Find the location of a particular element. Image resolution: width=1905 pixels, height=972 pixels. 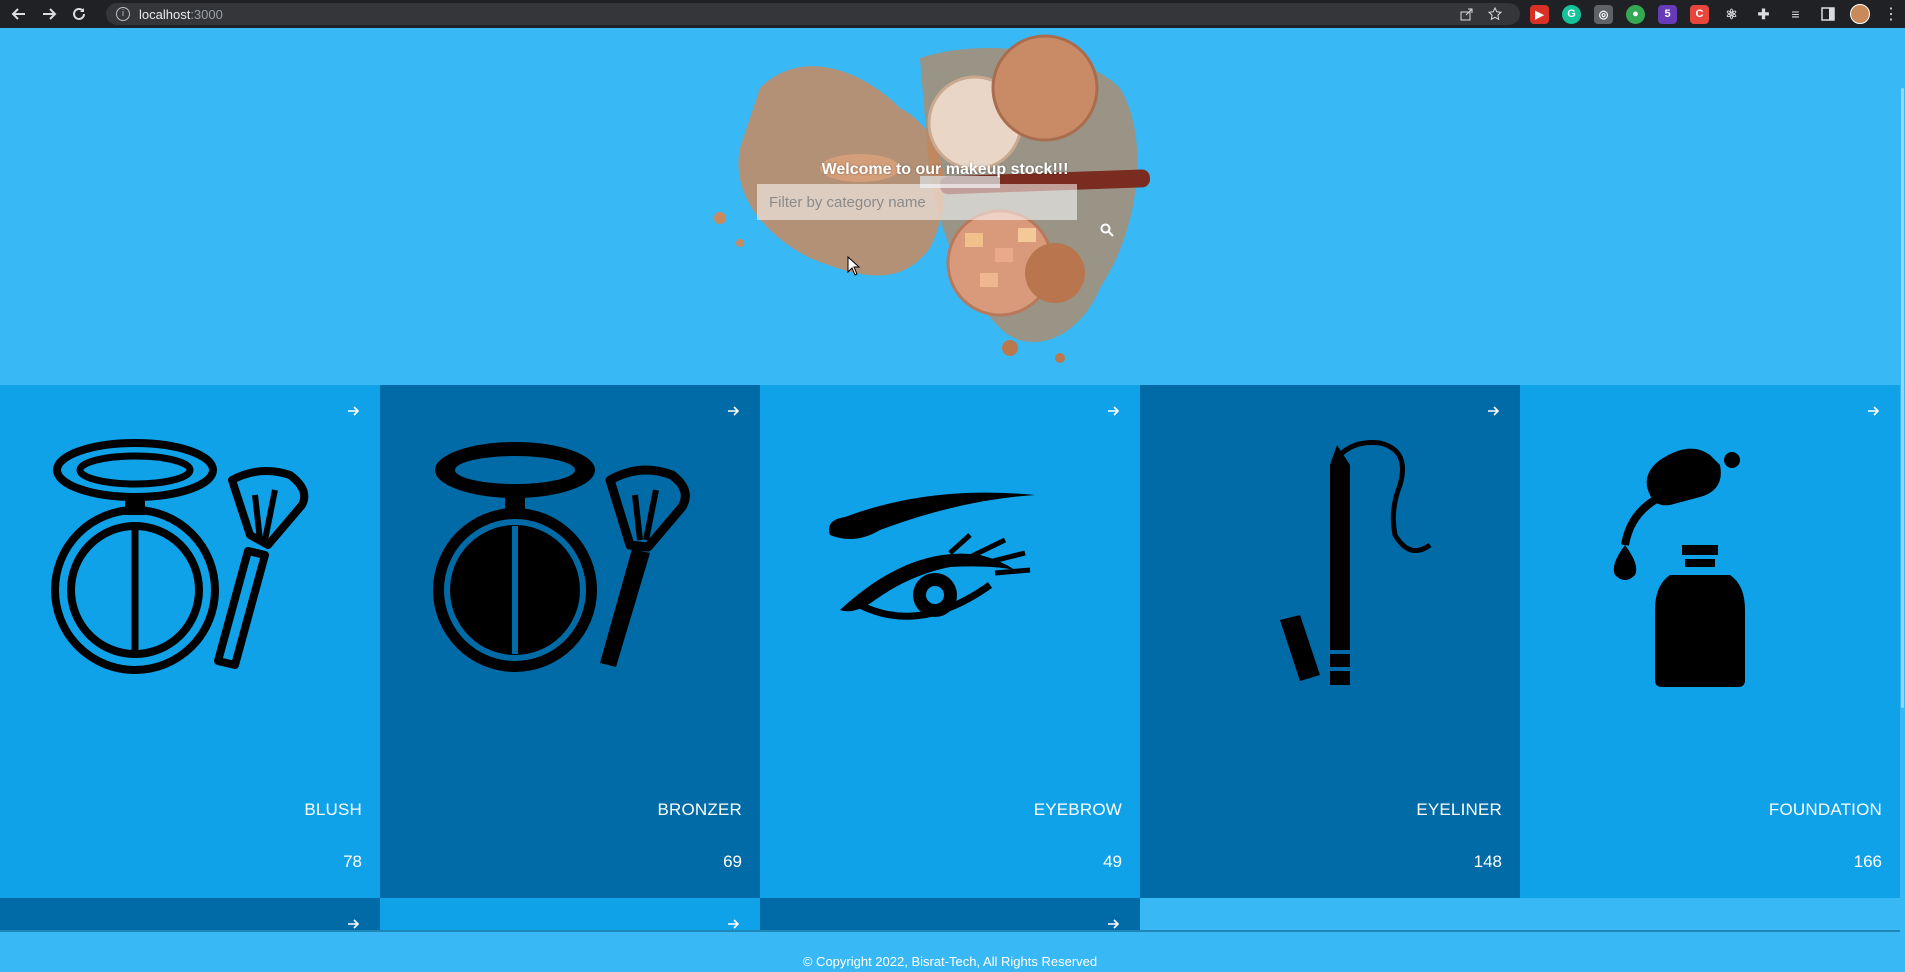

extensions-puzzle-icon: ✚ is located at coordinates (1763, 14).